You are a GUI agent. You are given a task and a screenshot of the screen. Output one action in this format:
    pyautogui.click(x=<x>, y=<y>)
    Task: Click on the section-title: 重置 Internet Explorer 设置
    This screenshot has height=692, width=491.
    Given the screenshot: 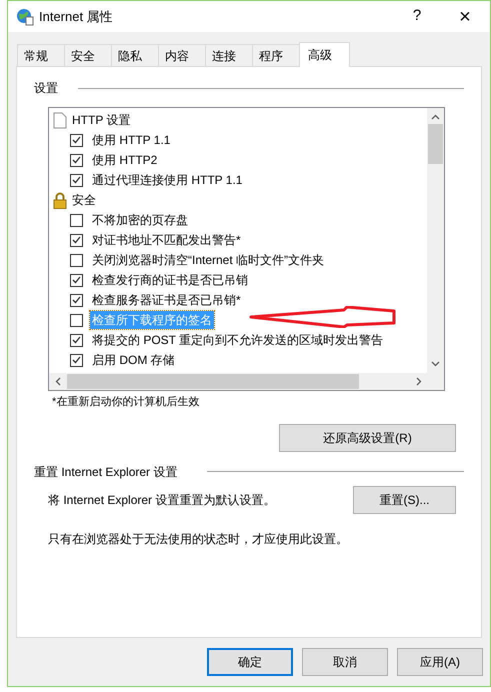 What is the action you would take?
    pyautogui.click(x=106, y=472)
    